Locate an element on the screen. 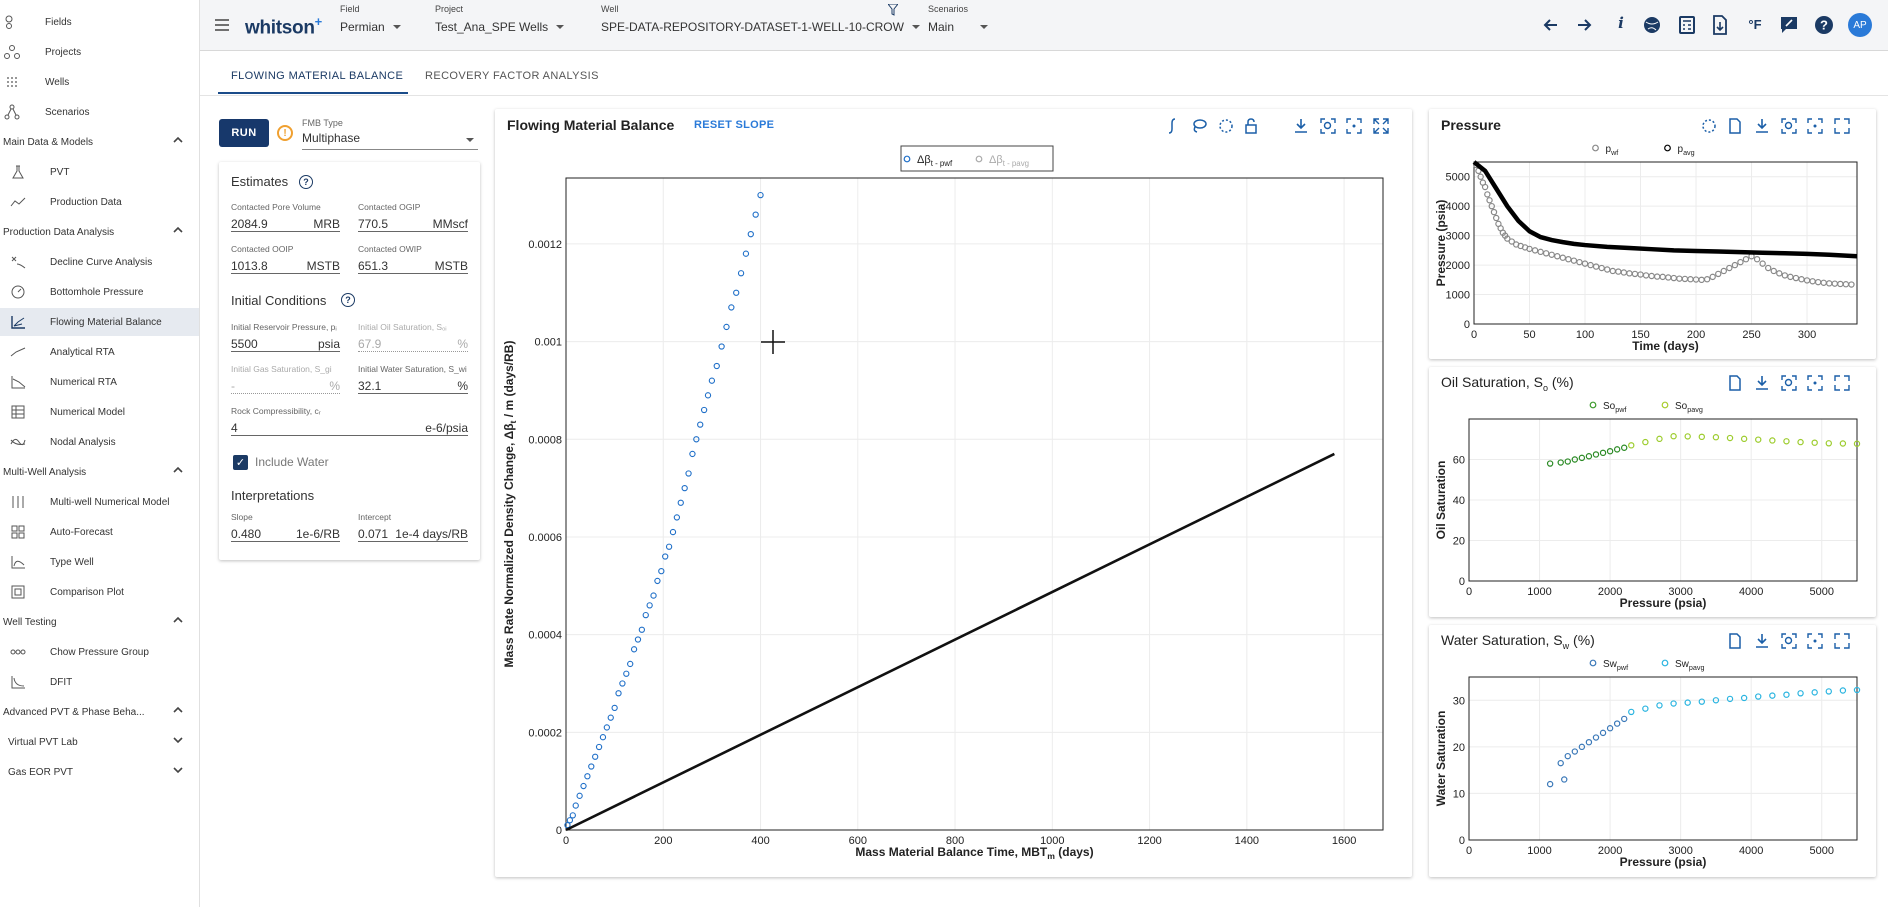 The height and width of the screenshot is (907, 1888). menu-icon is located at coordinates (222, 25).